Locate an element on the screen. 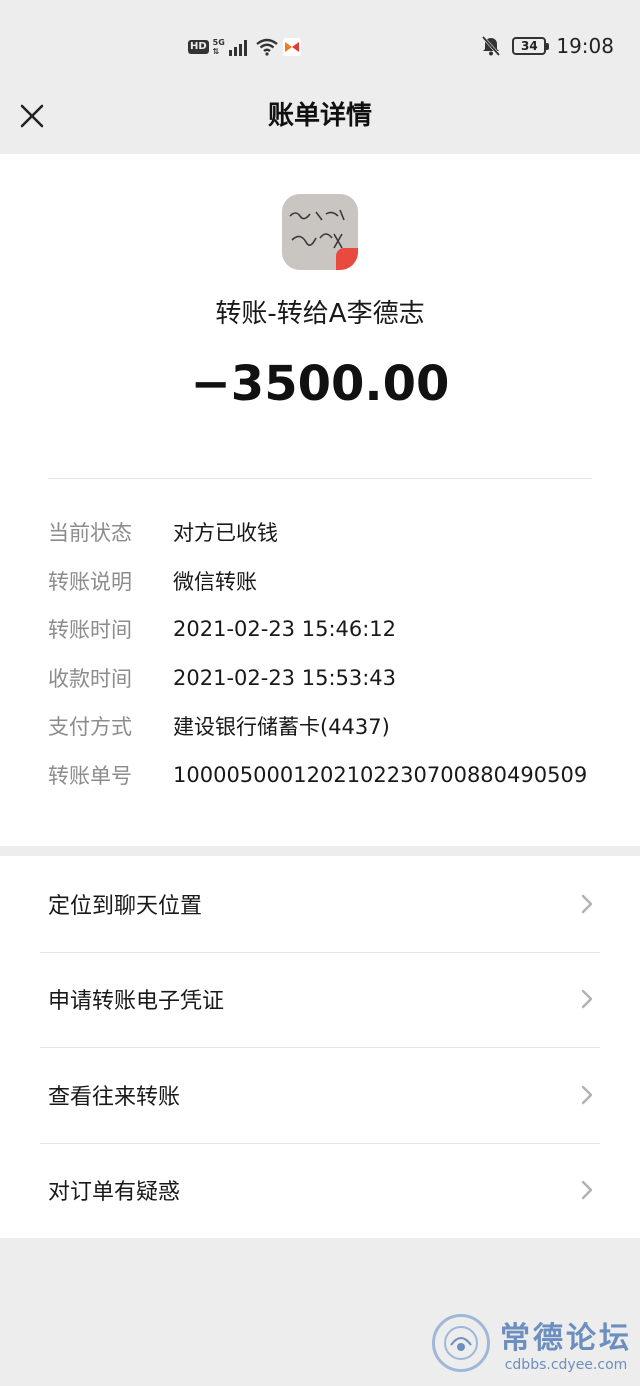 This screenshot has width=640, height=1386. signal-icon is located at coordinates (237, 48).